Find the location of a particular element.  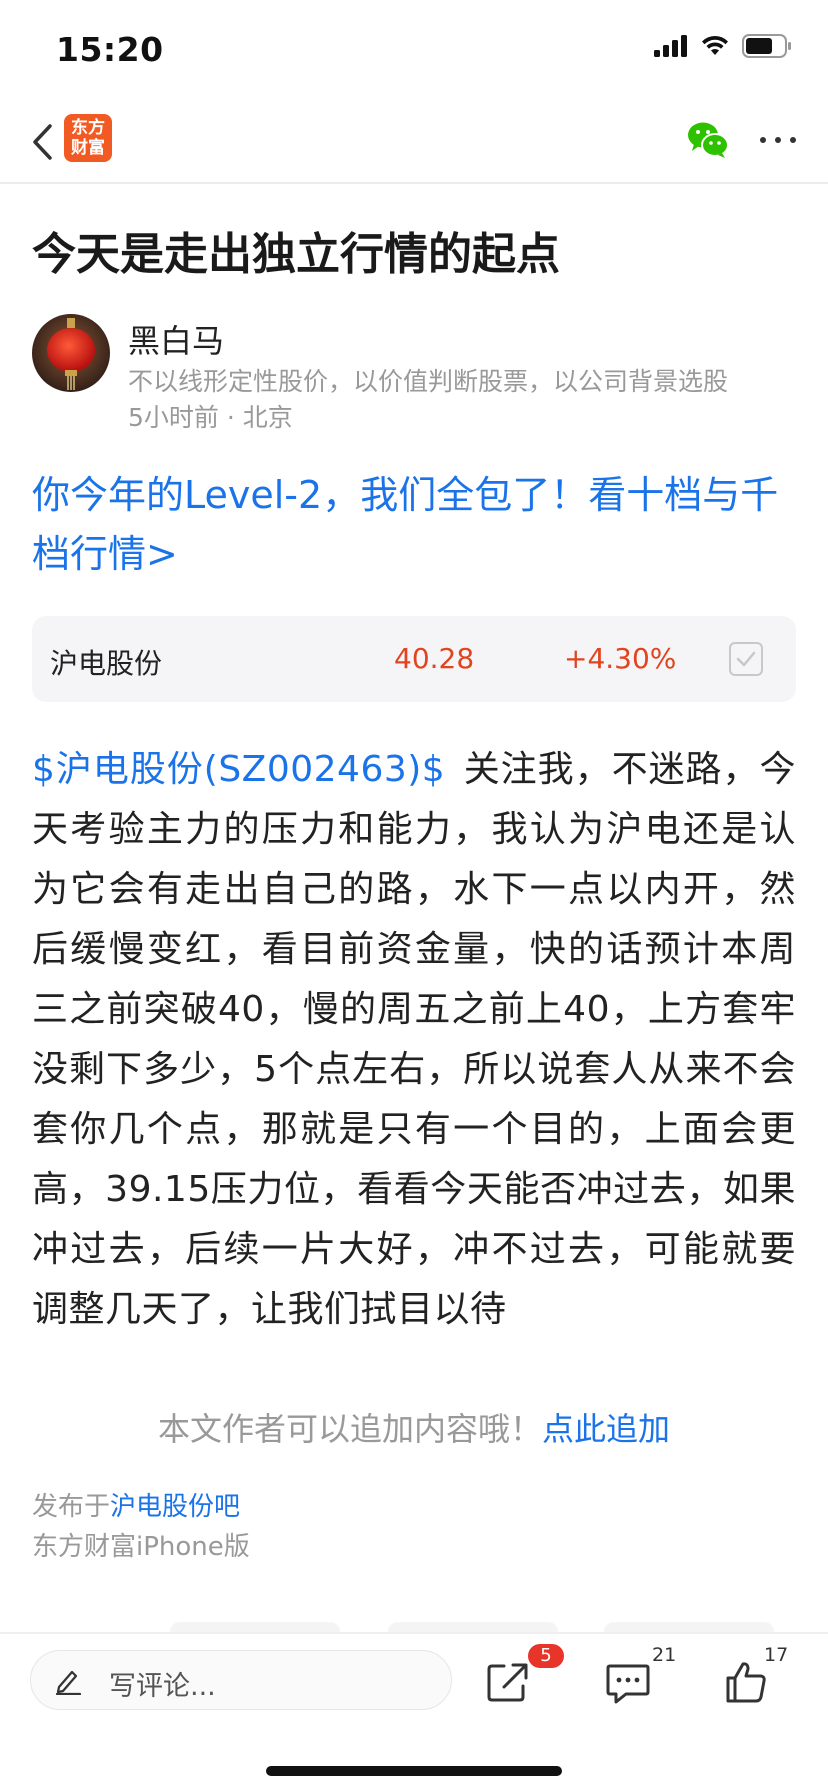

checkmark-icon is located at coordinates (746, 659).